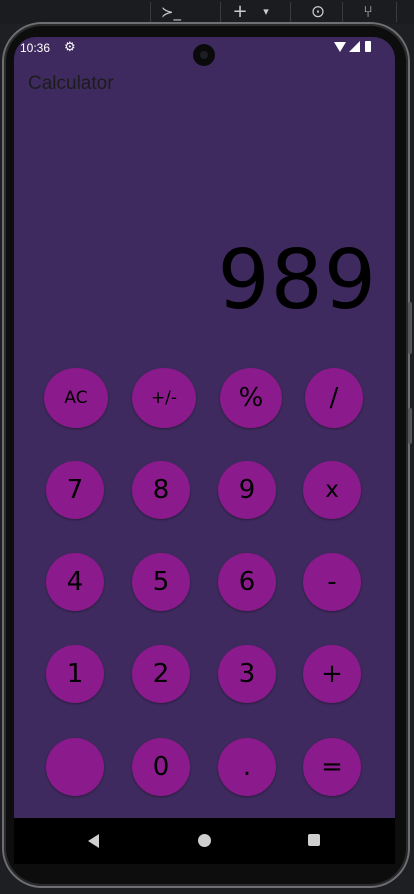  I want to click on recents-square-icon, so click(314, 840).